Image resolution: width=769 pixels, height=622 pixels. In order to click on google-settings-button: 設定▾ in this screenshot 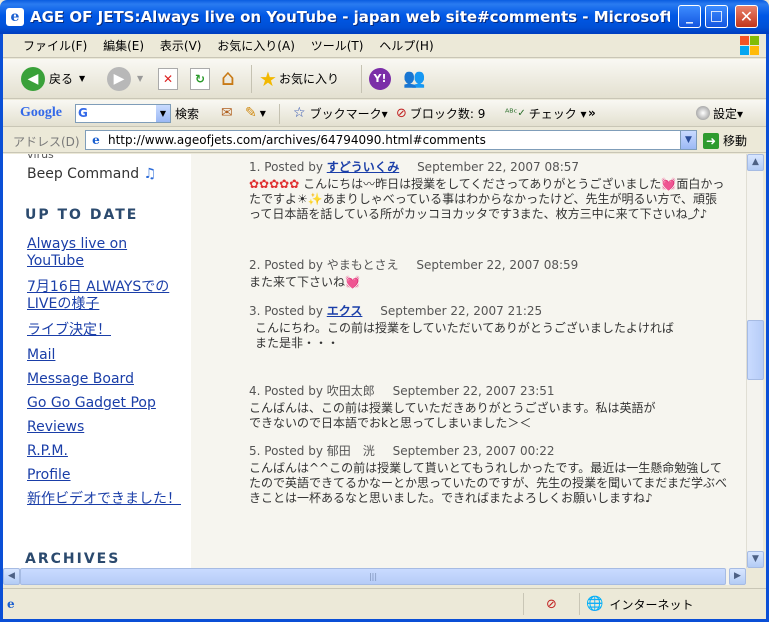, I will do `click(719, 113)`.